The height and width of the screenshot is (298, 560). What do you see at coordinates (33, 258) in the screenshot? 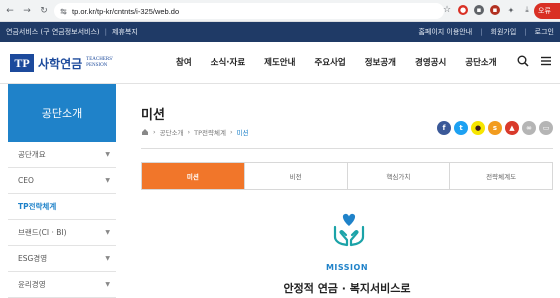
I see `sidebar-item-label: ESG경영` at bounding box center [33, 258].